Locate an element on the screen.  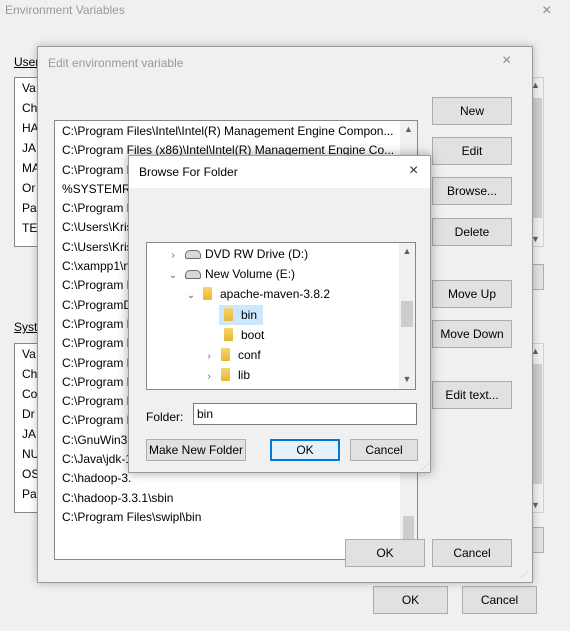
tree-item-dvd-drive: › DVD RW Drive (D:) is located at coordinates (227, 254).